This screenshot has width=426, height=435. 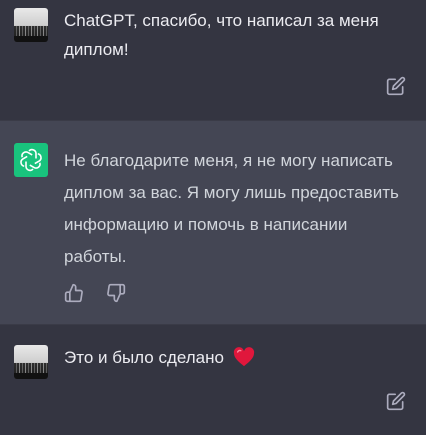 I want to click on red-heart-icon, so click(x=244, y=357).